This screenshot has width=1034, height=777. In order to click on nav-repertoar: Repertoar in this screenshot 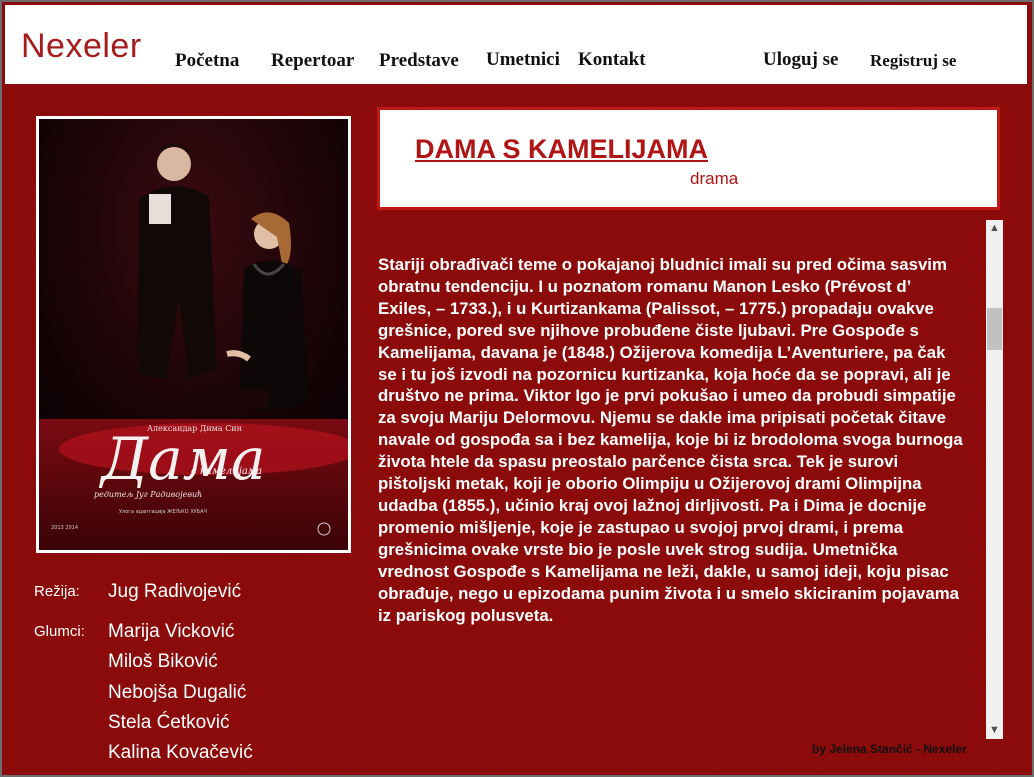, I will do `click(312, 61)`.